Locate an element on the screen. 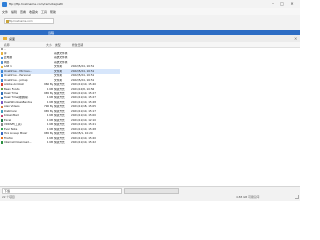 This screenshot has width=320, height=240. file-name: Desk Time is located at coordinates (11, 93).